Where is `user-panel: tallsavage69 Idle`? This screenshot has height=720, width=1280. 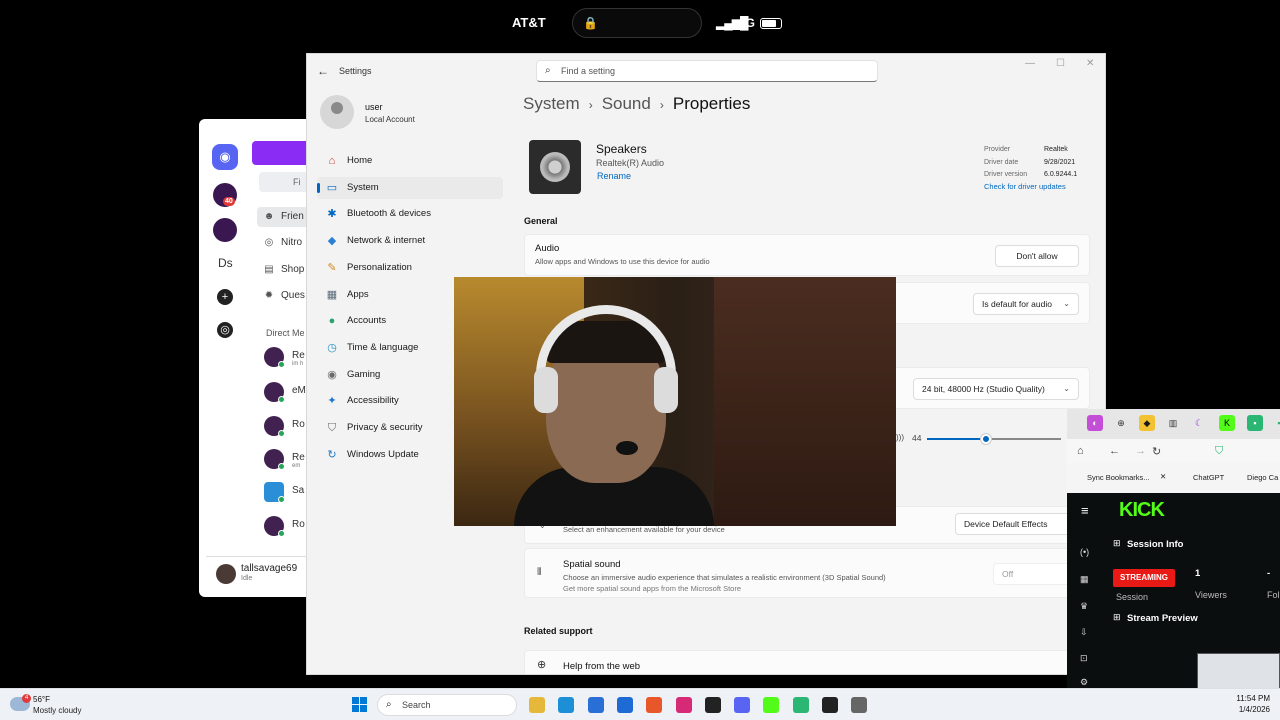
user-panel: tallsavage69 Idle is located at coordinates (256, 574).